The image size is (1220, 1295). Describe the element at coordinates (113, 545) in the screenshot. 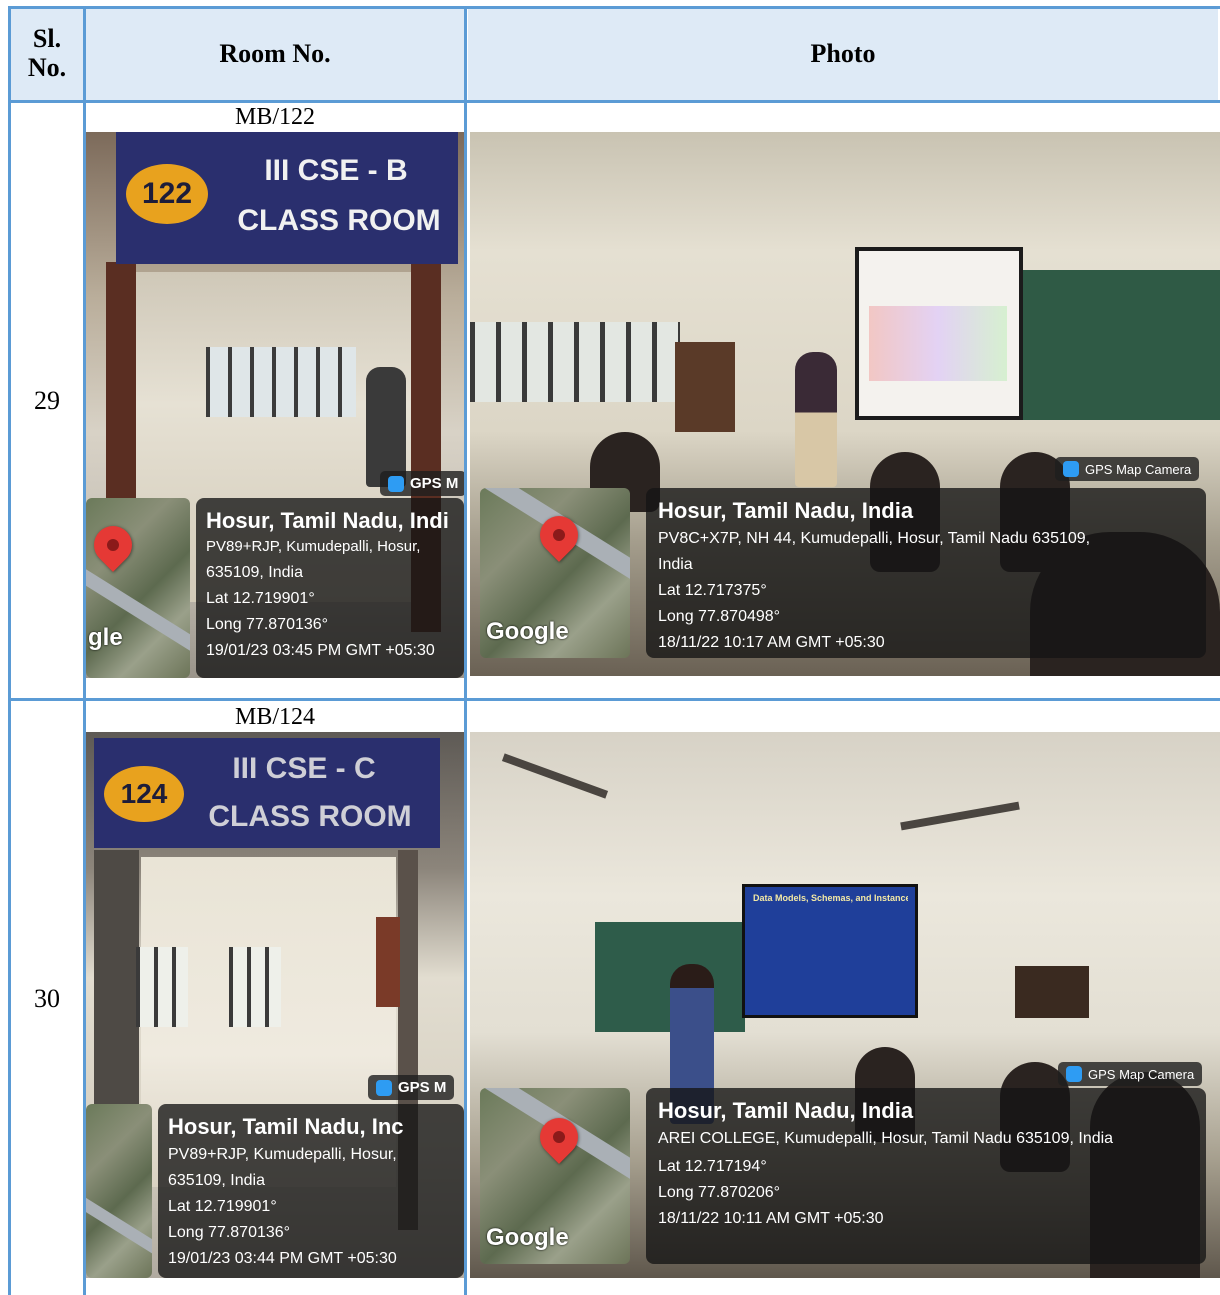

I see `map-pin-icon` at that location.